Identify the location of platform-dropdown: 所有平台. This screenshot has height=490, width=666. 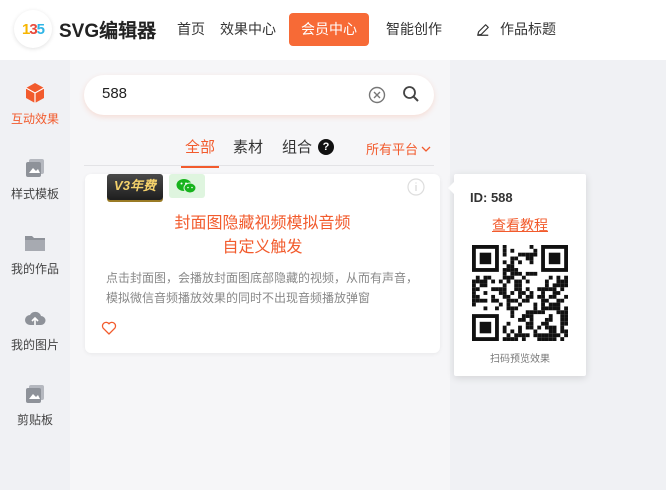
(398, 148).